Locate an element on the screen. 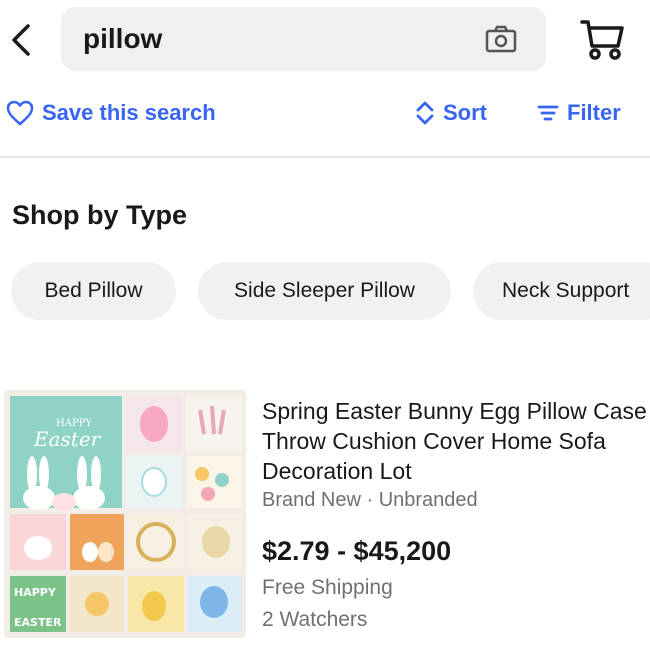 Image resolution: width=650 pixels, height=664 pixels. back-button is located at coordinates (22, 40).